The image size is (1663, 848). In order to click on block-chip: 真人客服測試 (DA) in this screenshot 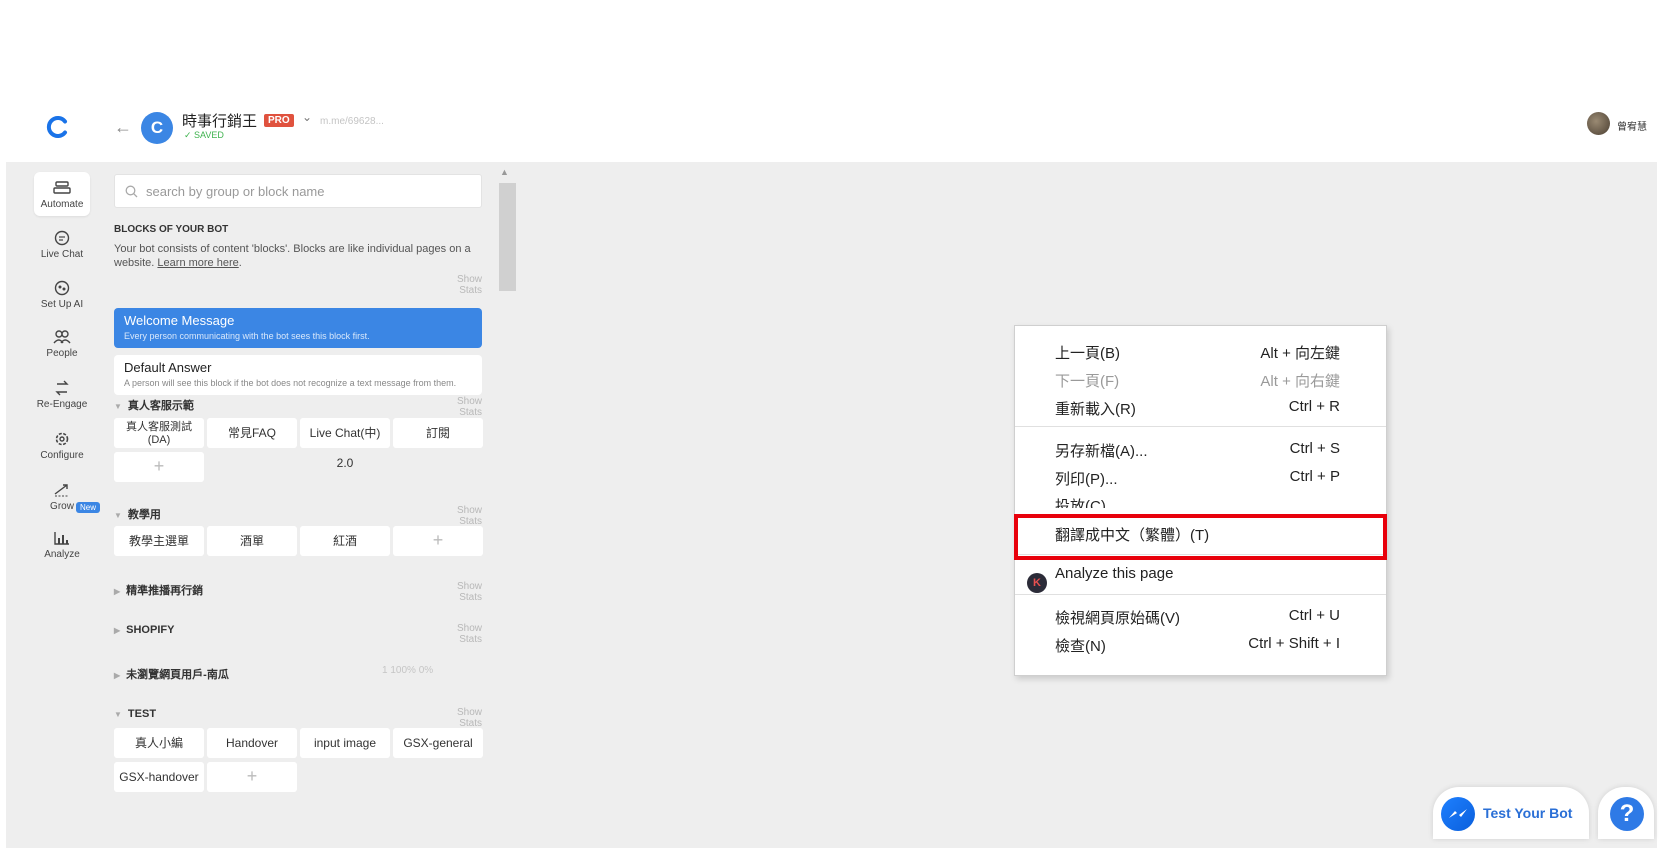, I will do `click(159, 433)`.